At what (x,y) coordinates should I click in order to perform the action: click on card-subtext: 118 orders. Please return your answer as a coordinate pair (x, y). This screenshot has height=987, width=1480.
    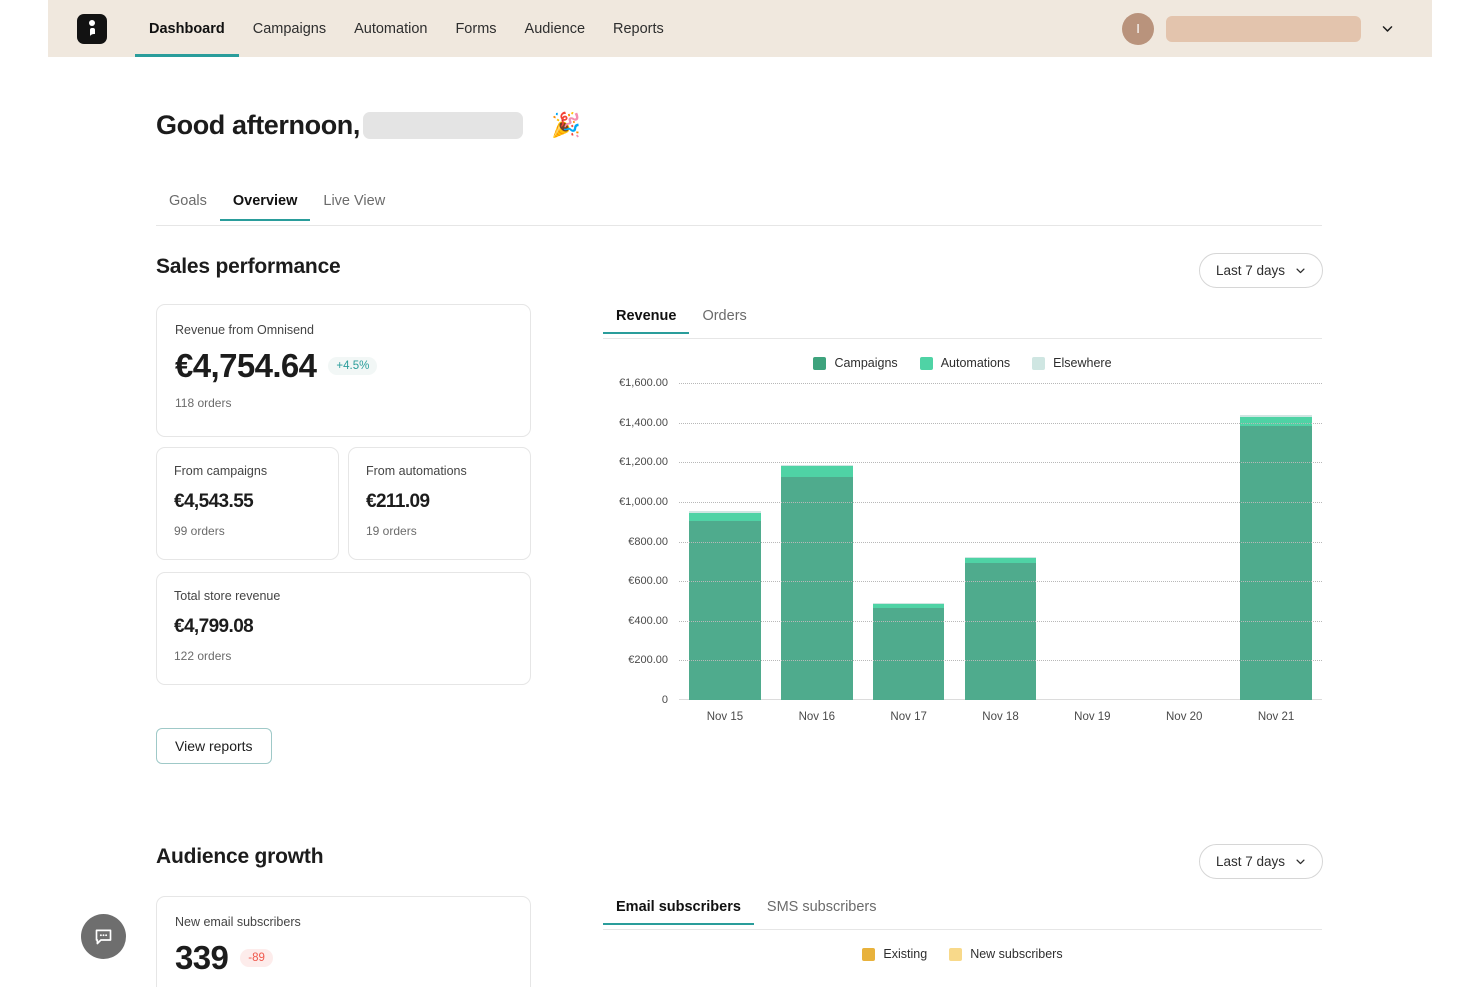
    Looking at the image, I should click on (203, 403).